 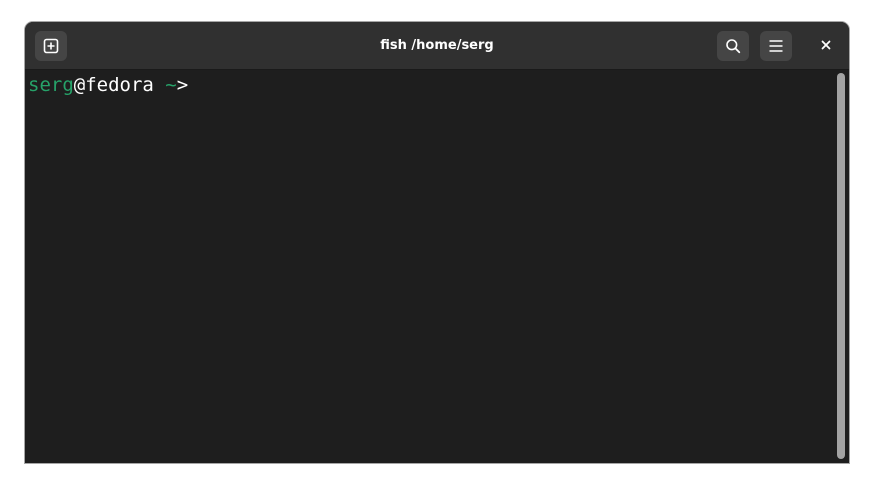 I want to click on scrollbar, so click(x=841, y=266).